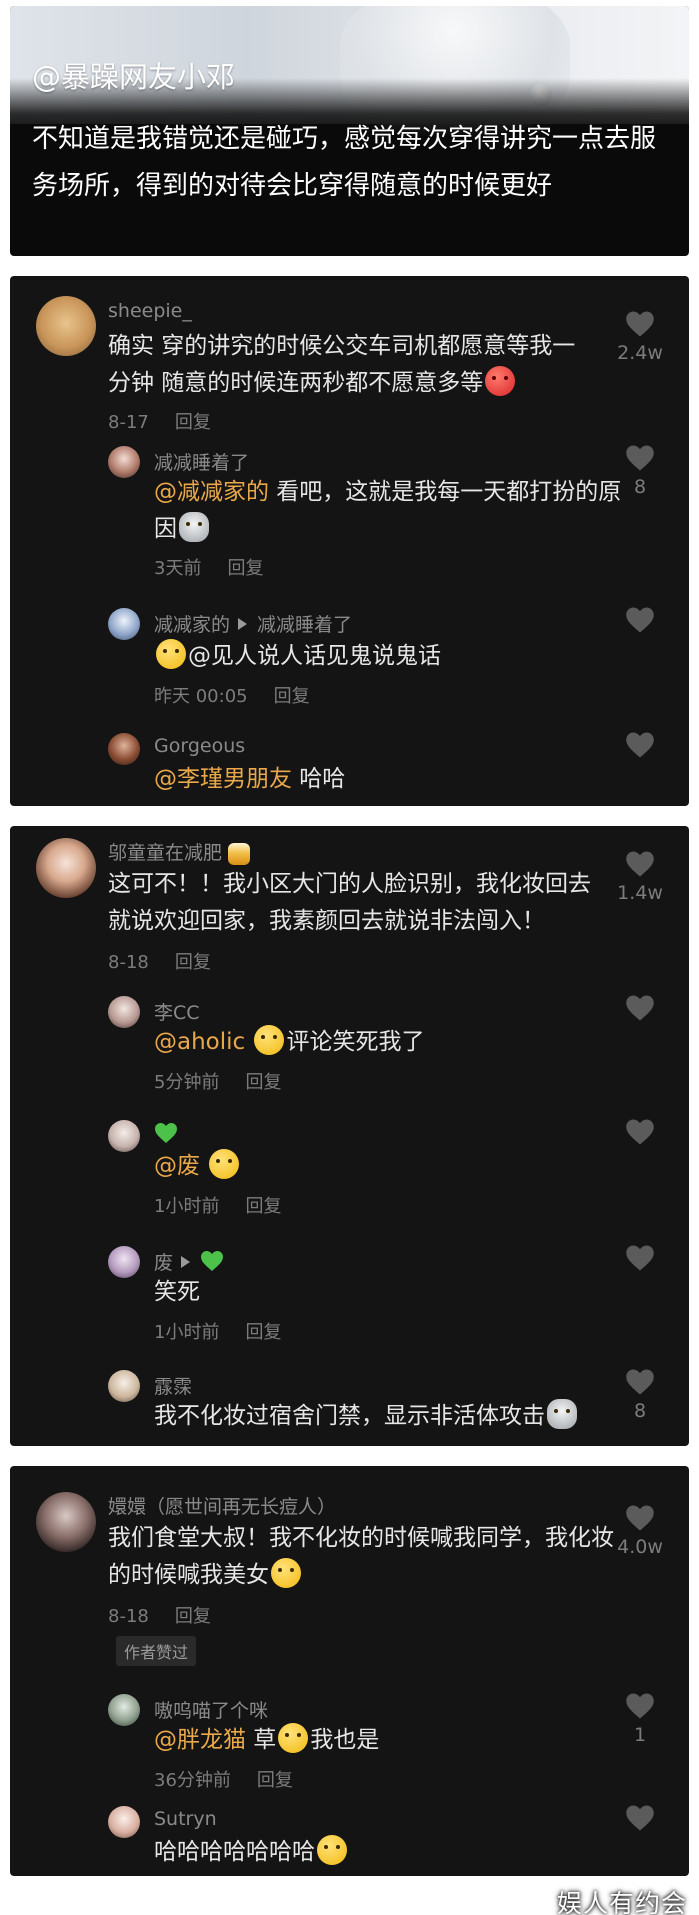 The height and width of the screenshot is (1915, 699). Describe the element at coordinates (640, 1531) in the screenshot. I see `like-button: 4.0w` at that location.